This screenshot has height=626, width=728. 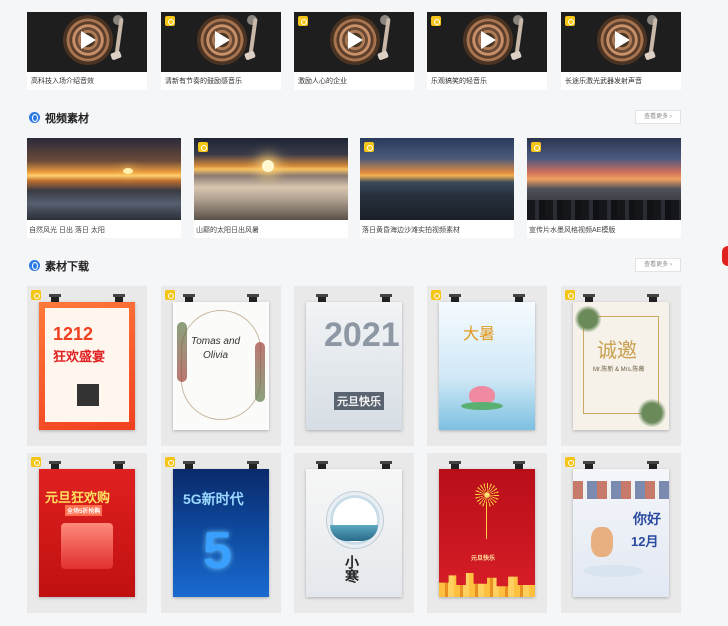 I want to click on video-card: 宣传片水墨风格视频AE模版, so click(x=604, y=188).